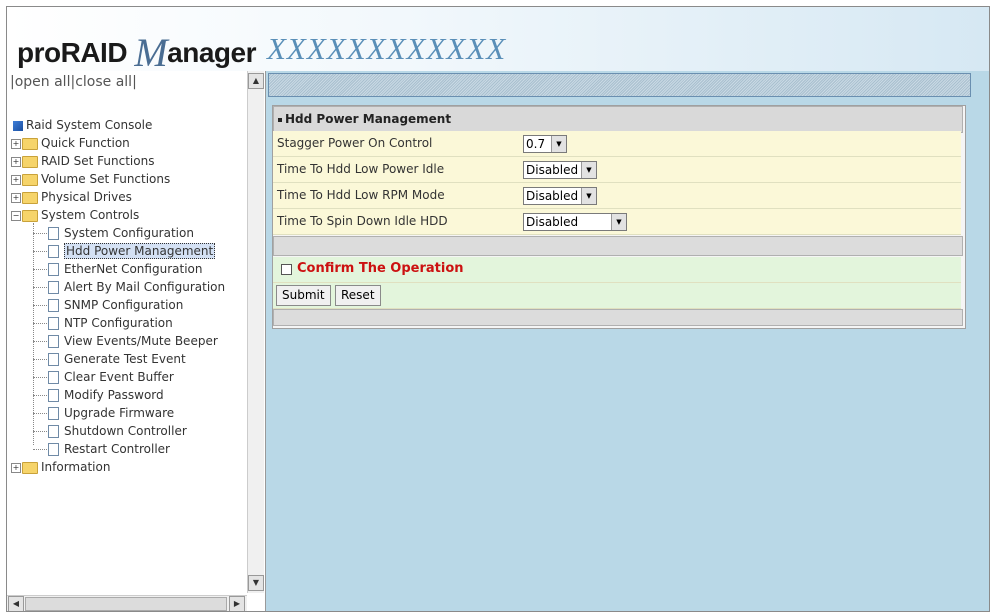 The width and height of the screenshot is (995, 613). I want to click on tree-item-system-controls: − System Controls, so click(75, 215).